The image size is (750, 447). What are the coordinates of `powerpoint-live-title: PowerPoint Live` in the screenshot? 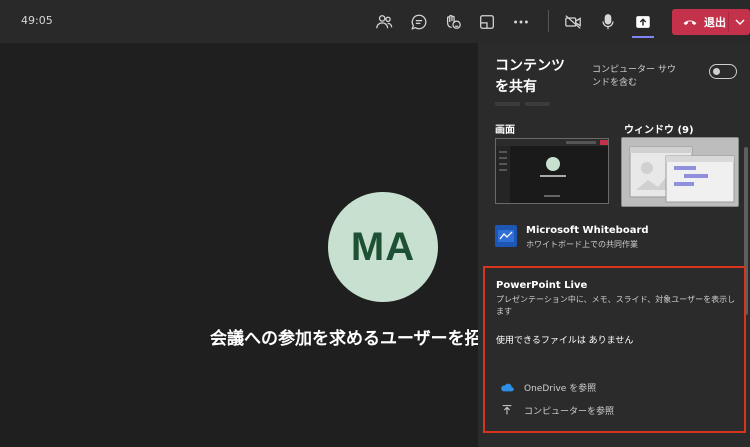 It's located at (542, 285).